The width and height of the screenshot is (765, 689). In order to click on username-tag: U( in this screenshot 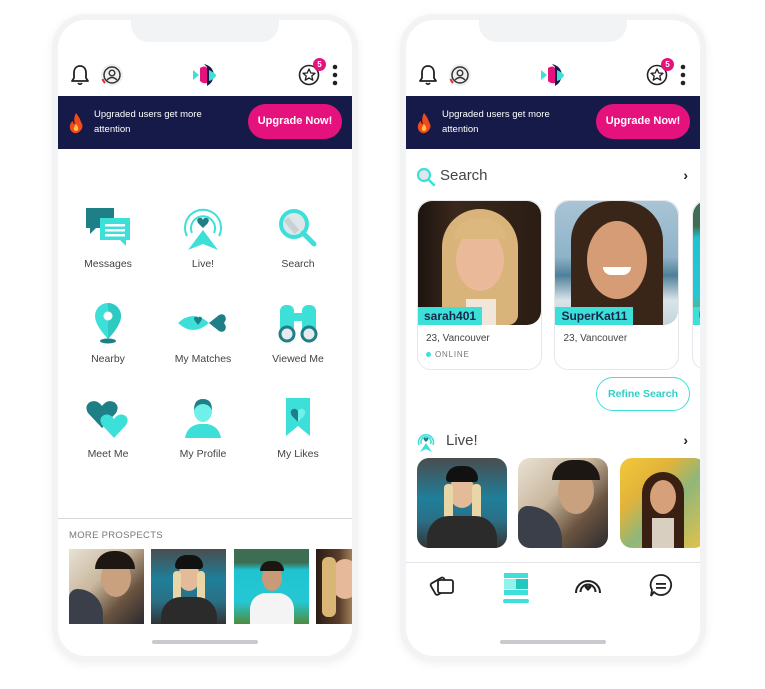, I will do `click(696, 316)`.